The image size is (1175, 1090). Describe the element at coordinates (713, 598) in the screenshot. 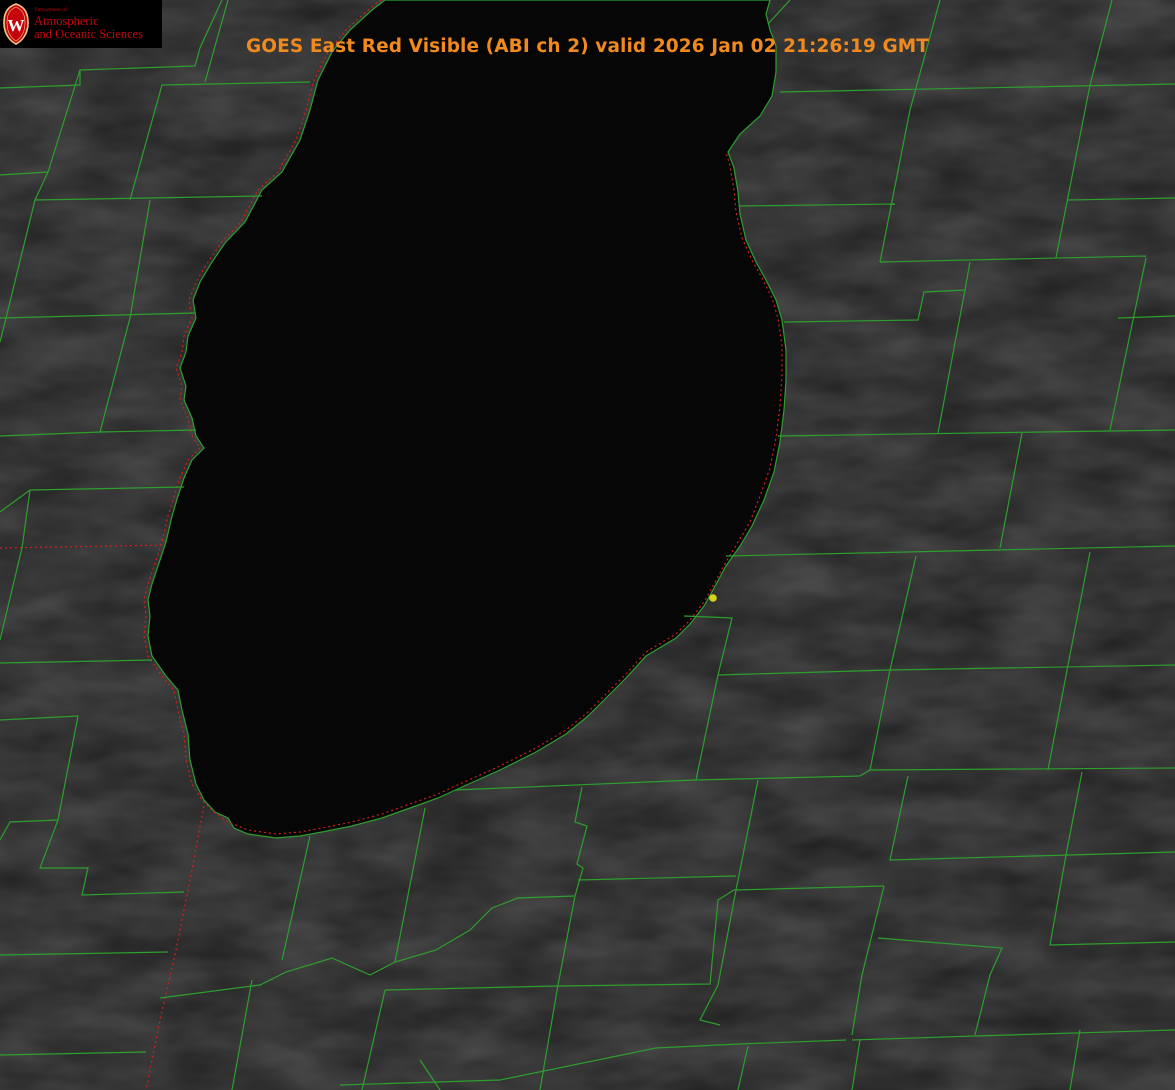

I see `station-marker` at that location.